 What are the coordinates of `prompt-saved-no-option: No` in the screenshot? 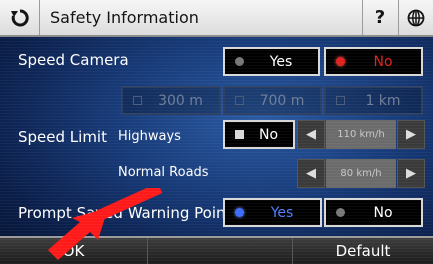 It's located at (373, 212).